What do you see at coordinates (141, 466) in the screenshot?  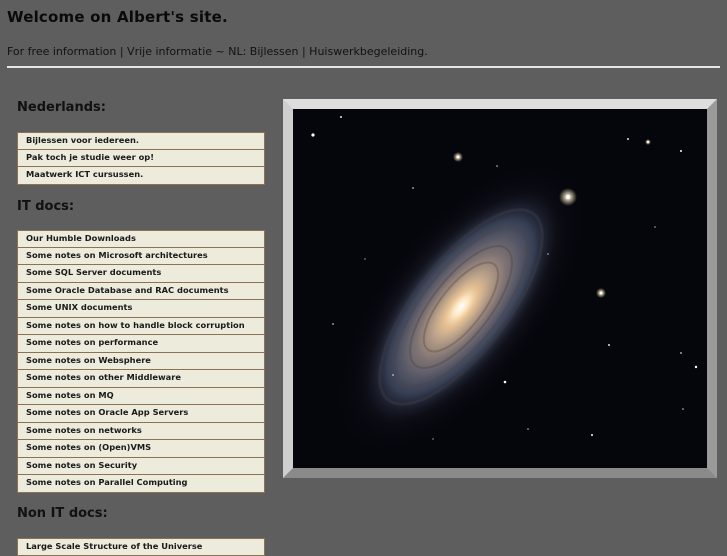 I see `menu-item-security: Some notes on Security` at bounding box center [141, 466].